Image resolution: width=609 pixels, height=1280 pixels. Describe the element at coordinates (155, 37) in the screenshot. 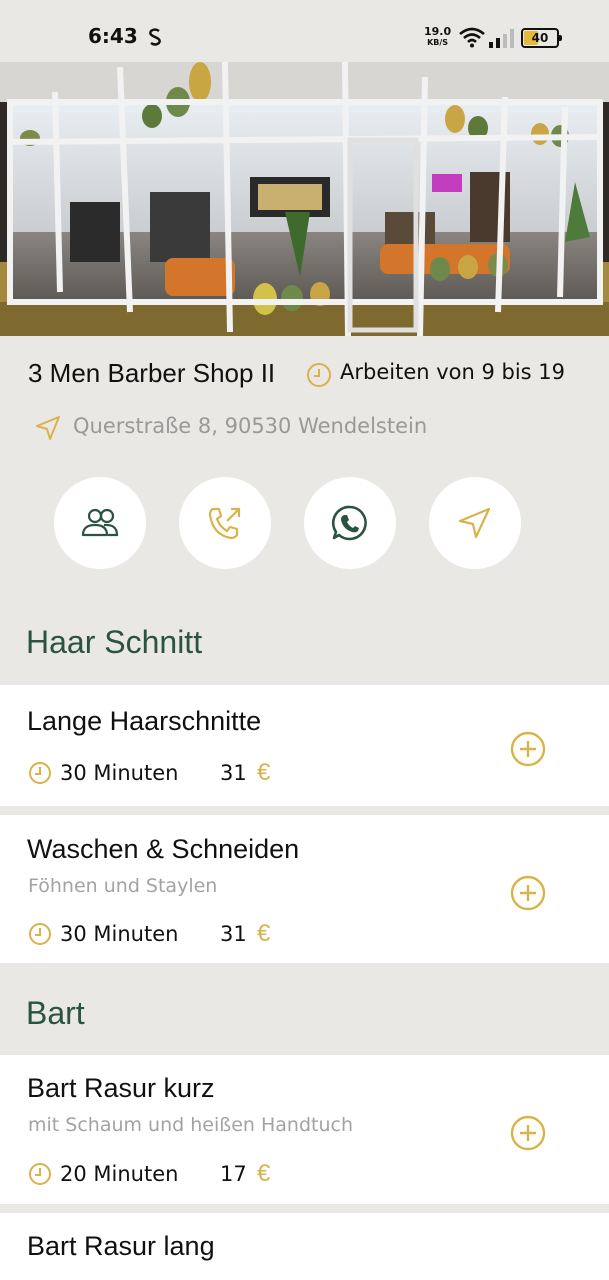

I see `sync-icon` at that location.